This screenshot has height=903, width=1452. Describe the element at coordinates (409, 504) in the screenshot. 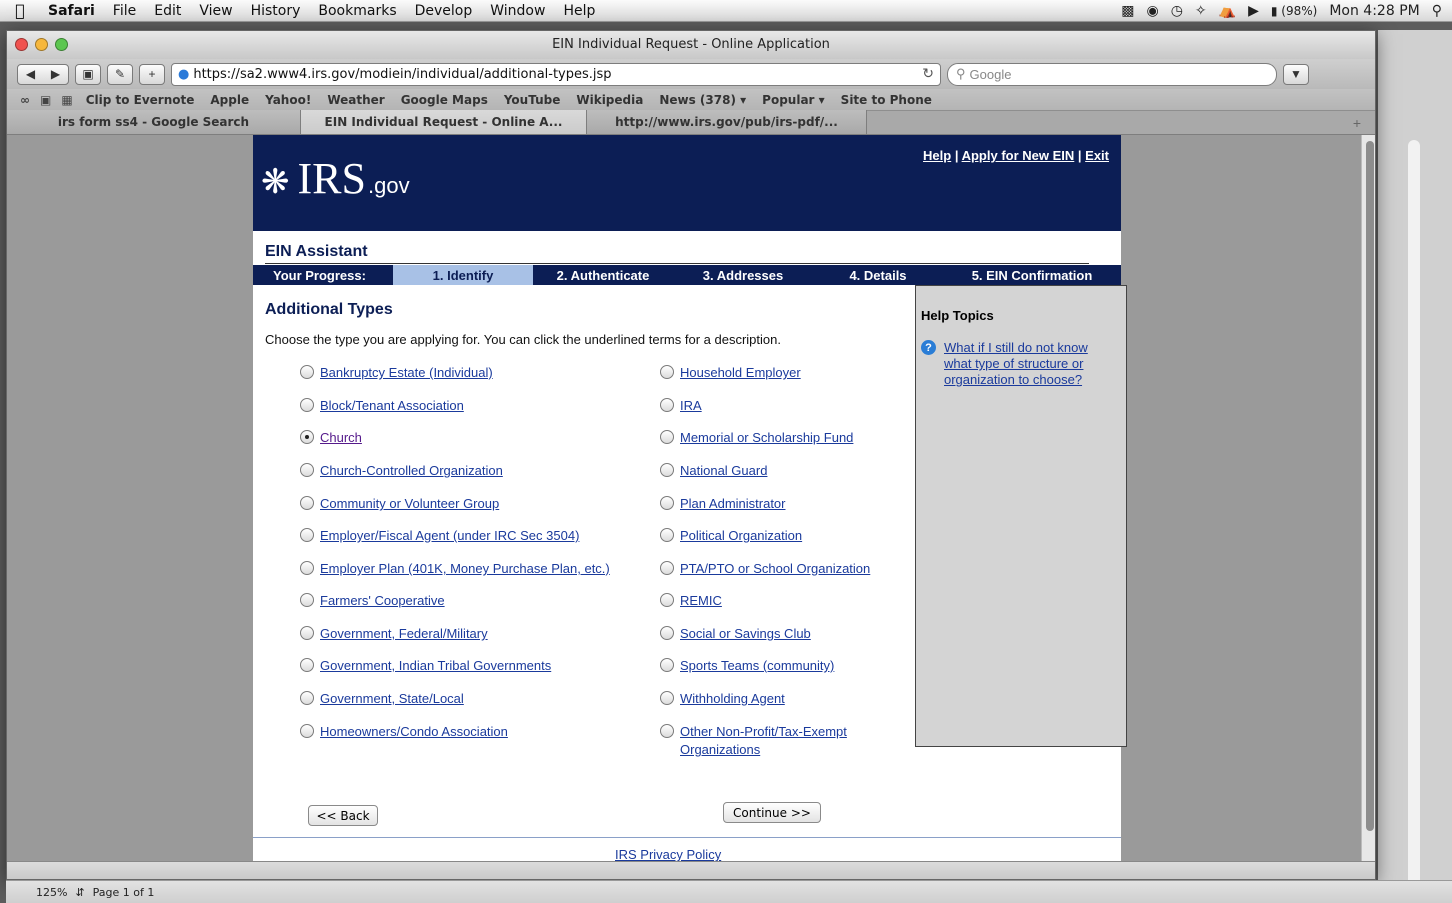

I see `option-label: Community or Volunteer Group` at that location.